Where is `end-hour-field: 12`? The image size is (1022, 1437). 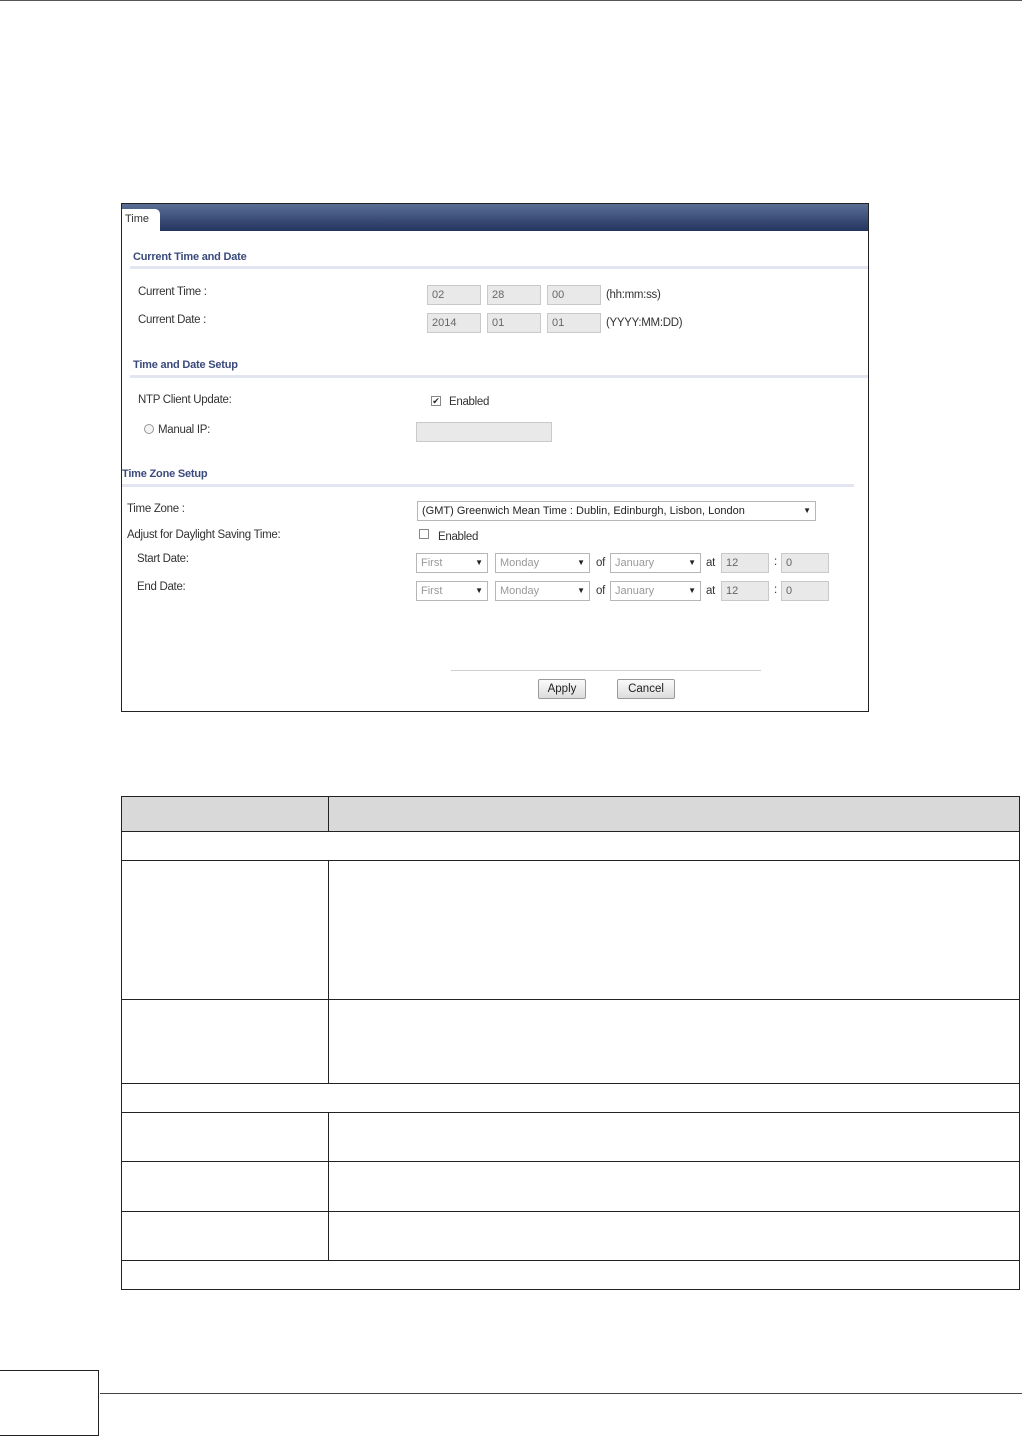
end-hour-field: 12 is located at coordinates (745, 591).